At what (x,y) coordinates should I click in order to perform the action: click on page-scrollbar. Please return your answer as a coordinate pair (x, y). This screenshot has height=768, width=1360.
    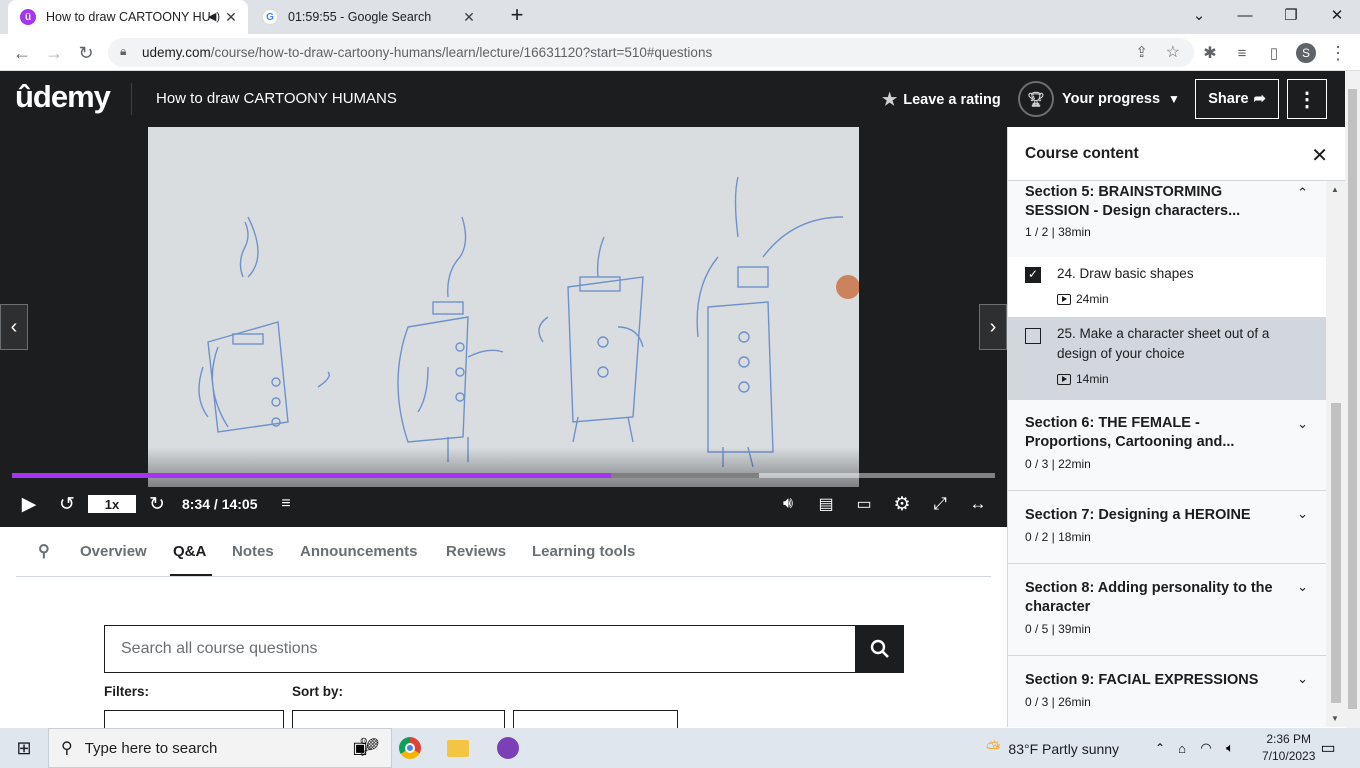
    Looking at the image, I should click on (1352, 399).